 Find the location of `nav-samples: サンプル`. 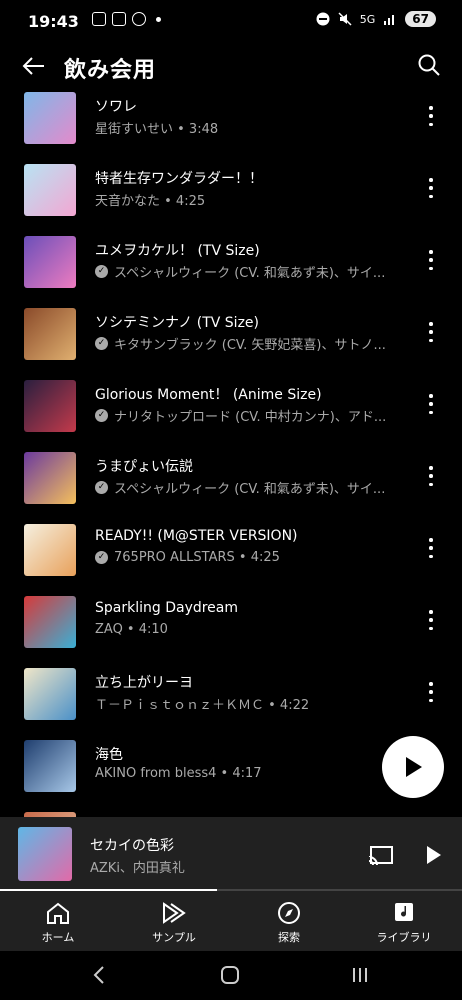

nav-samples: サンプル is located at coordinates (174, 921).